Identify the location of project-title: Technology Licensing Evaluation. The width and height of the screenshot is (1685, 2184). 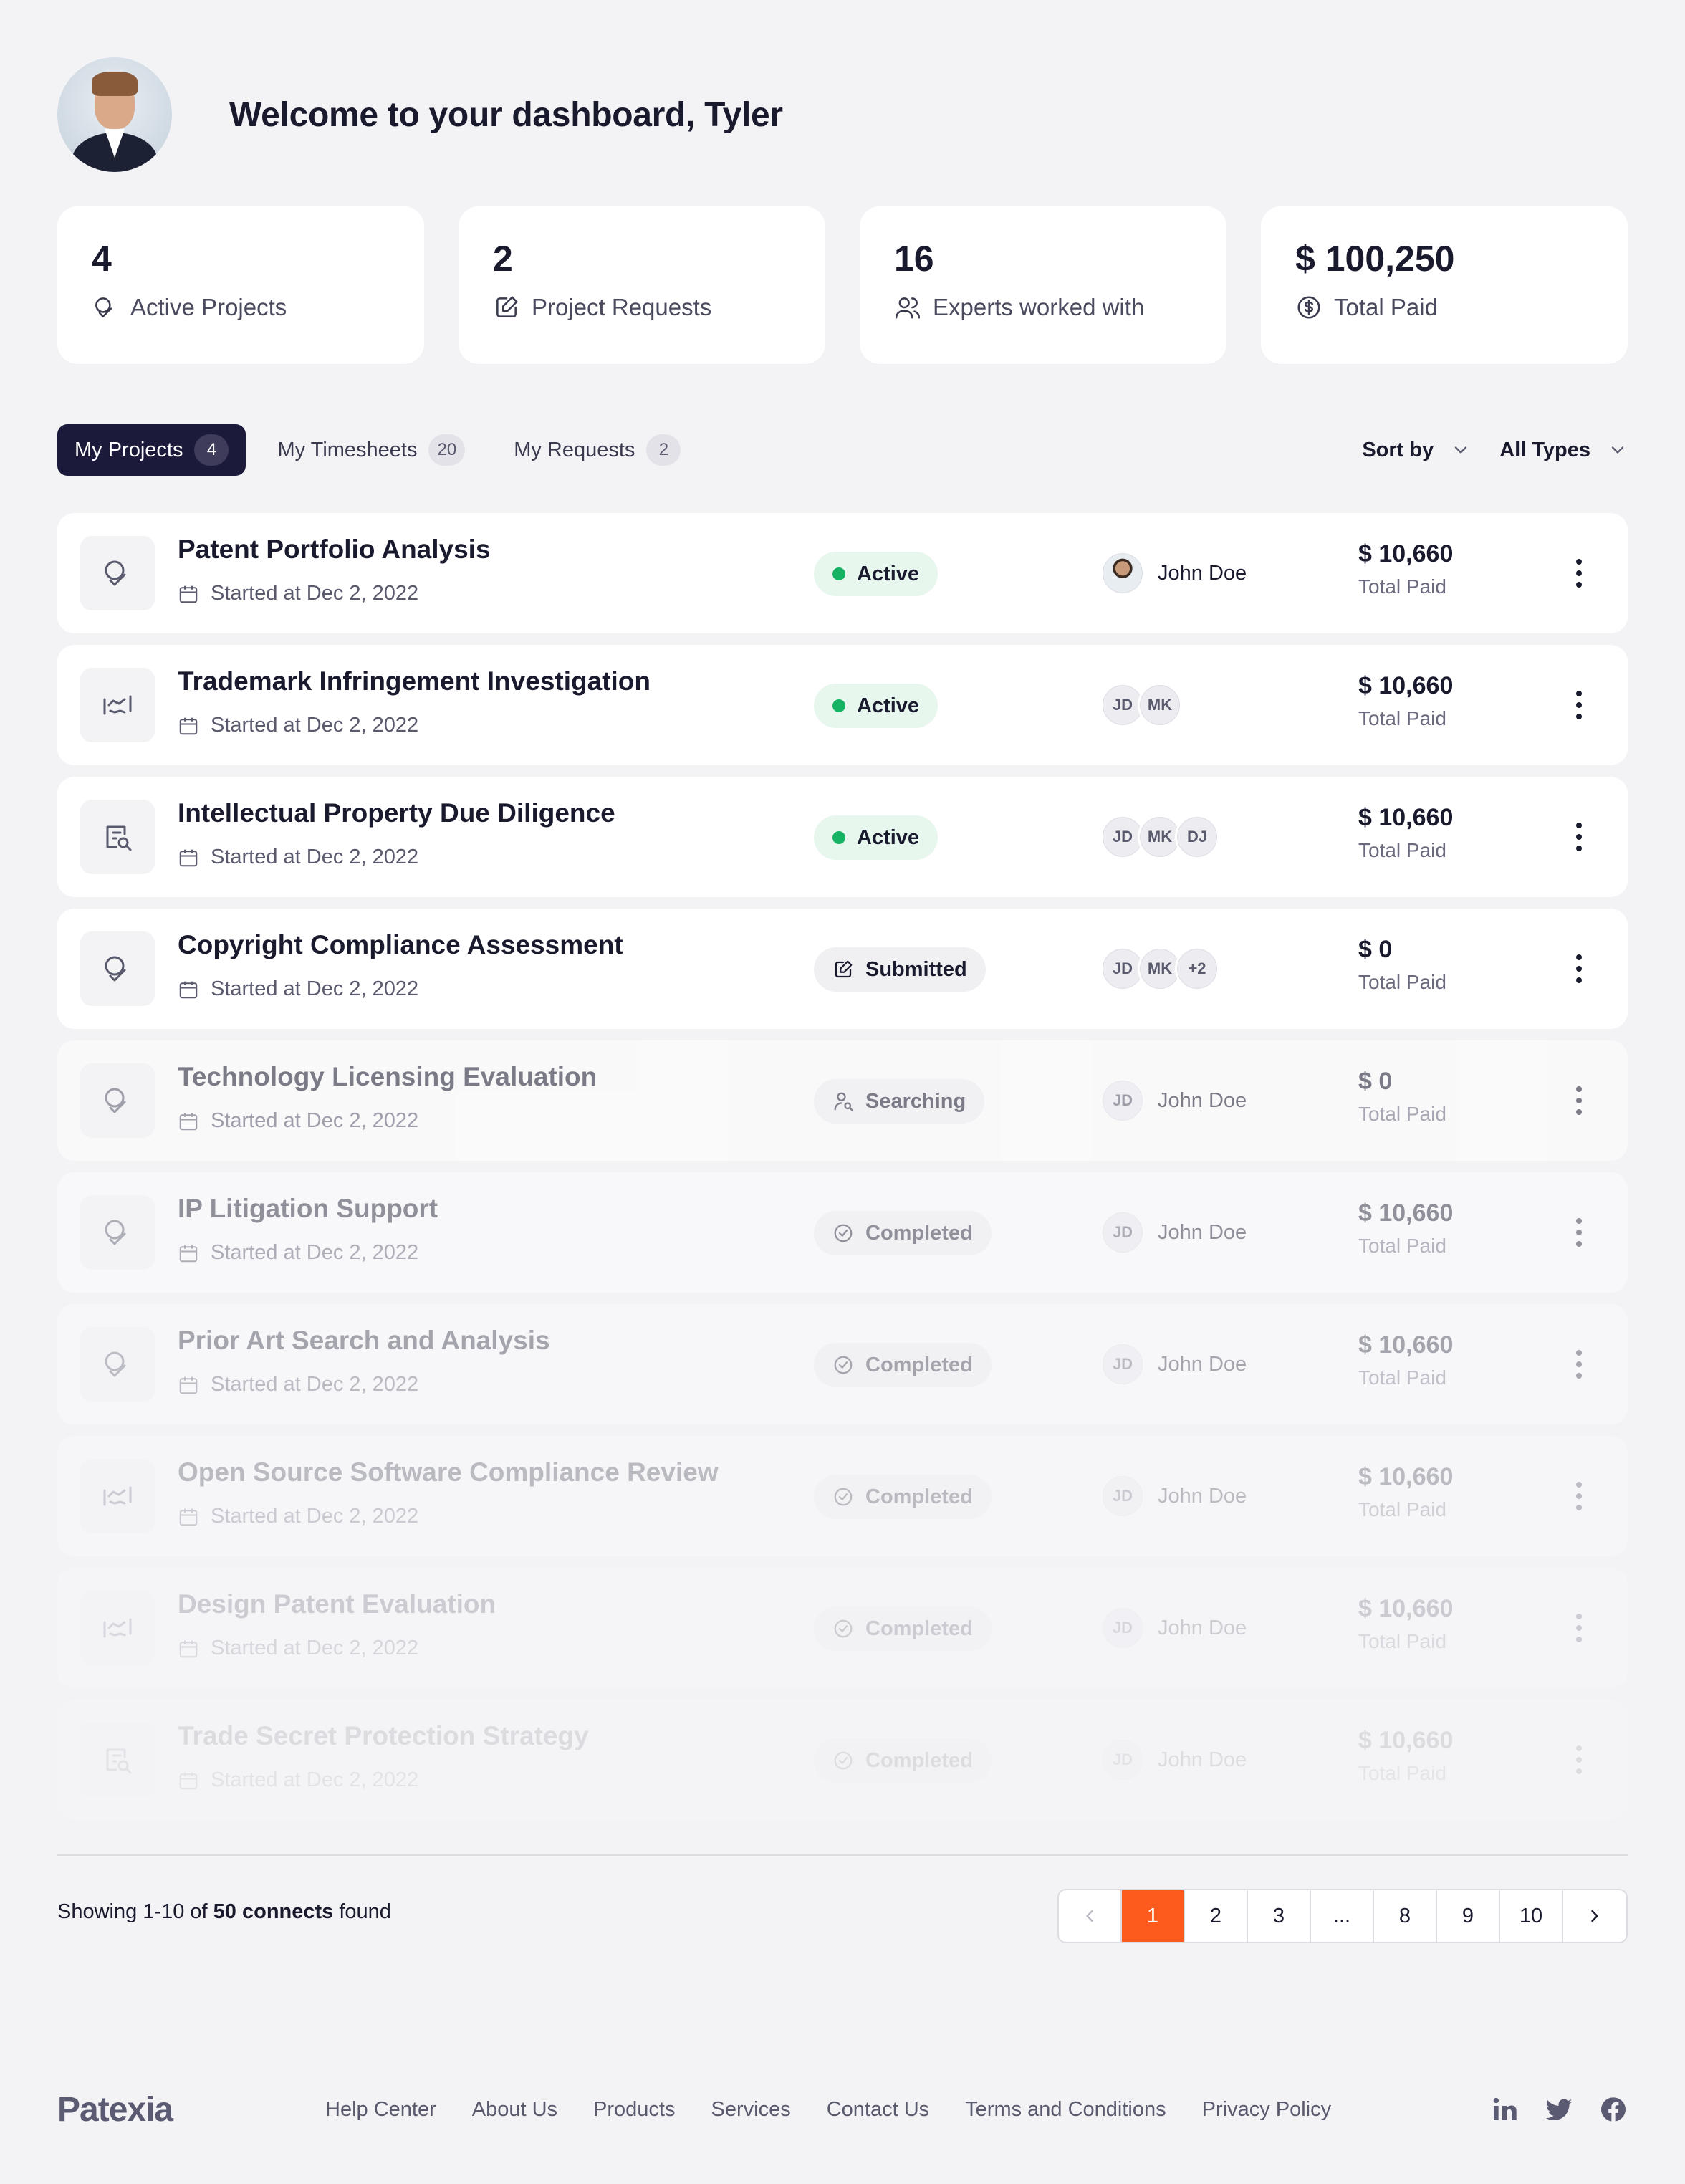
(387, 1077).